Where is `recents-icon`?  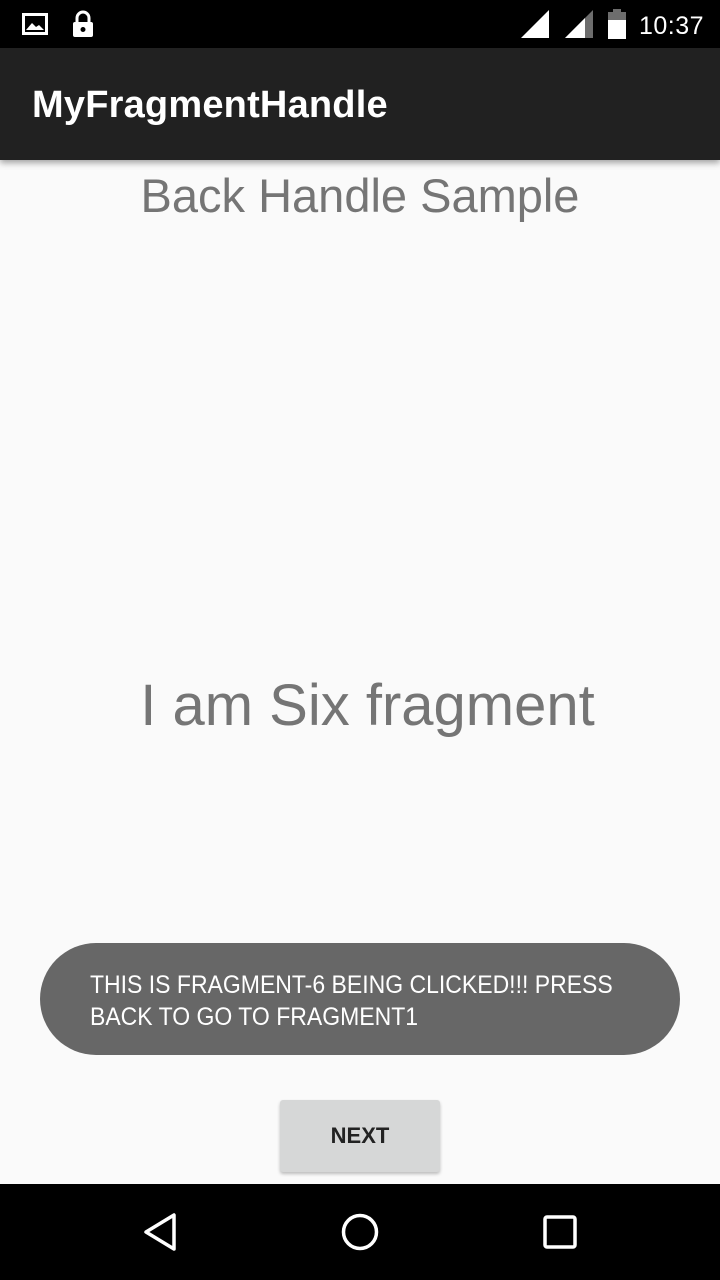
recents-icon is located at coordinates (560, 1232).